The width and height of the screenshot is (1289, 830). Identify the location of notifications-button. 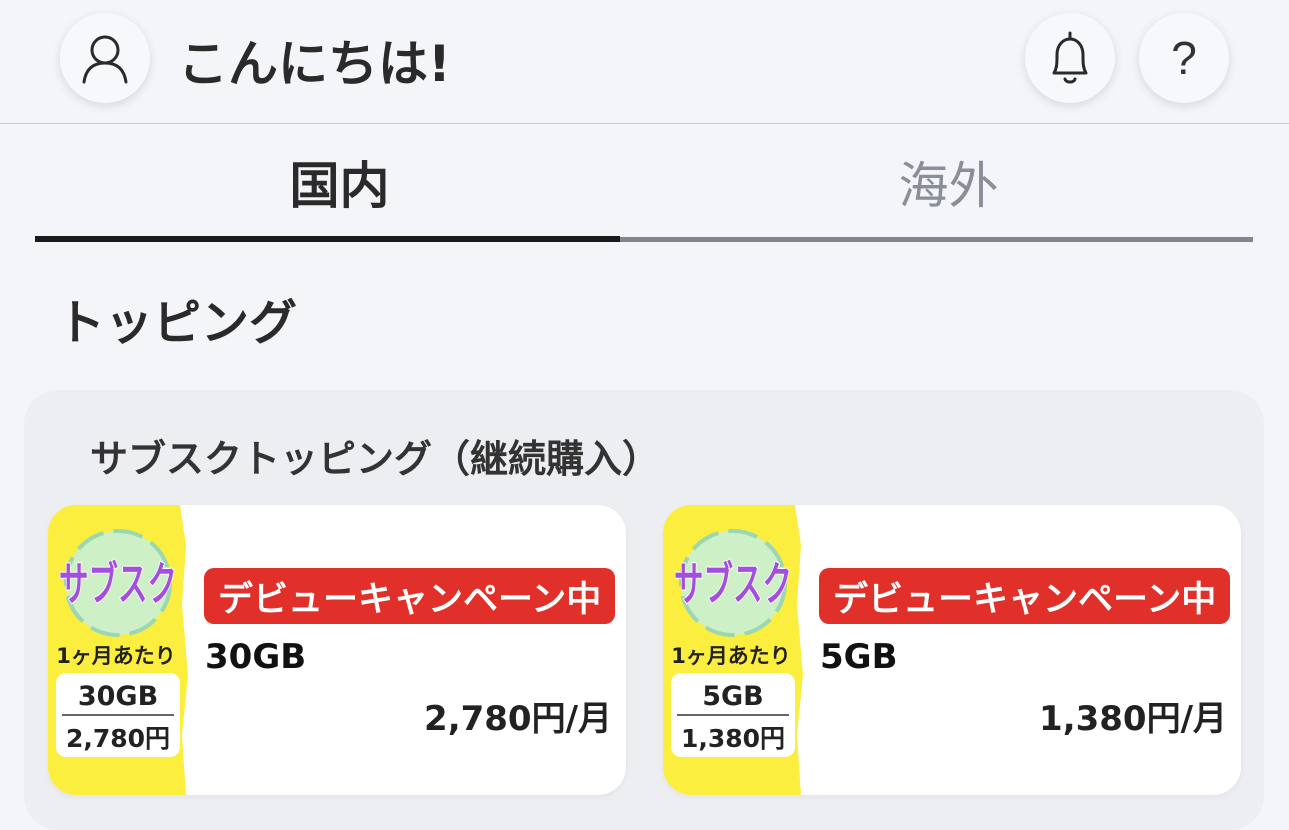
(1070, 58).